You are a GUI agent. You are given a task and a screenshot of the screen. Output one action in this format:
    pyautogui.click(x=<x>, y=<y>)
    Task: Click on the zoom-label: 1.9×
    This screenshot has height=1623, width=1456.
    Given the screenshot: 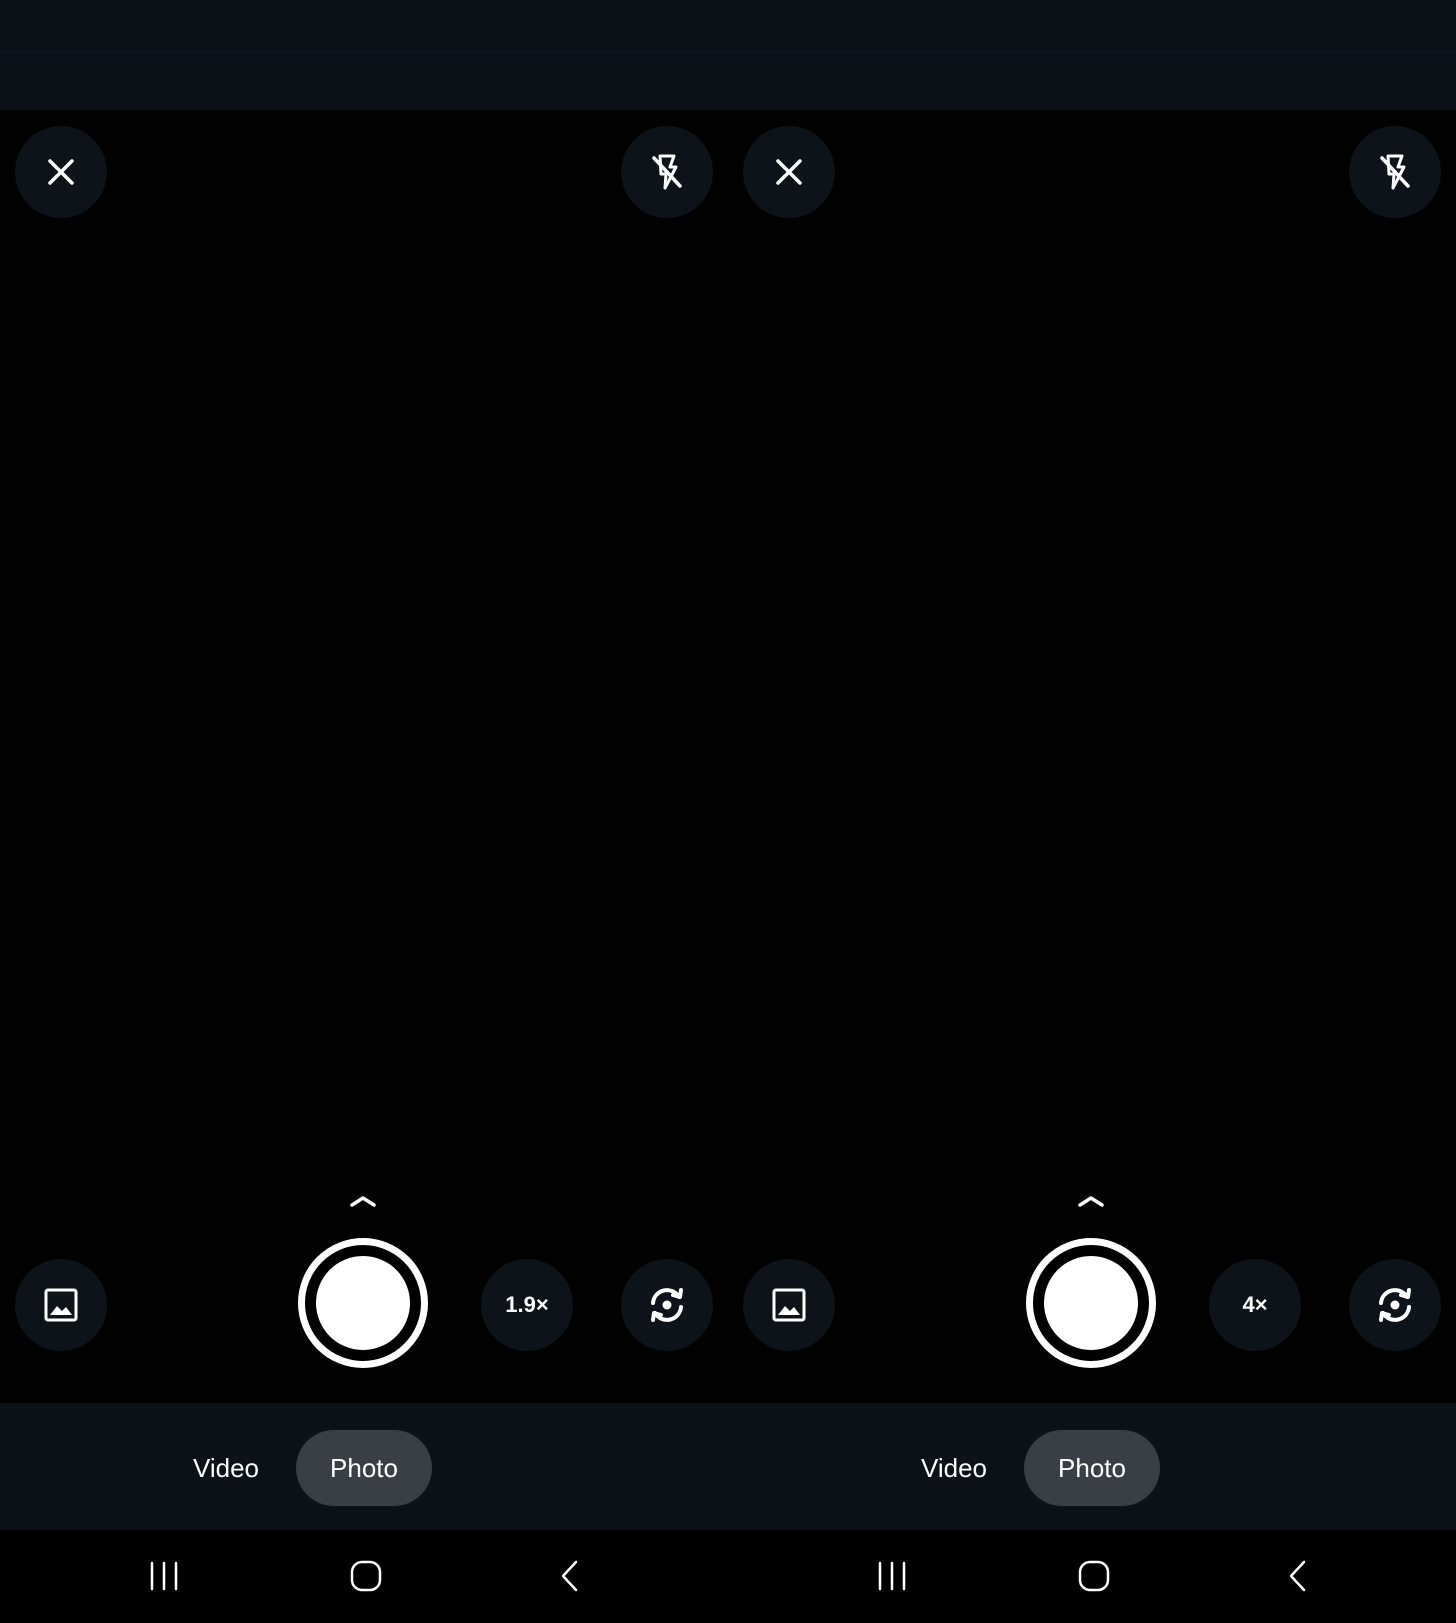 What is the action you would take?
    pyautogui.click(x=527, y=1304)
    